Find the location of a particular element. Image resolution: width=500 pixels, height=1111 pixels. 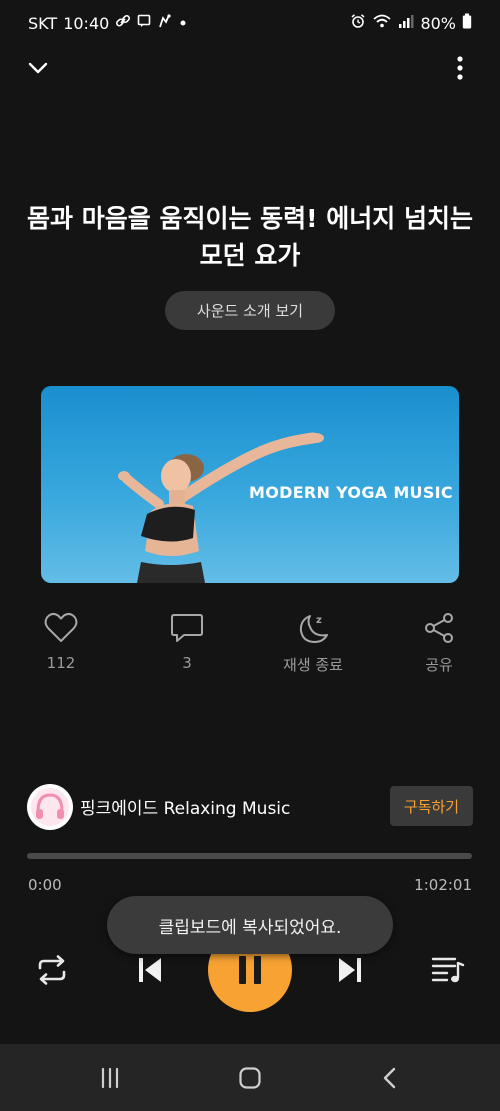

recents-button is located at coordinates (110, 1078).